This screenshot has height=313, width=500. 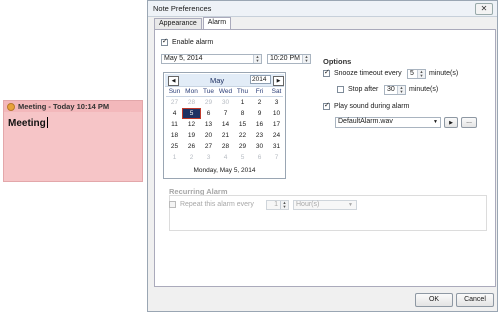 What do you see at coordinates (191, 135) in the screenshot?
I see `calendar-day: 19` at bounding box center [191, 135].